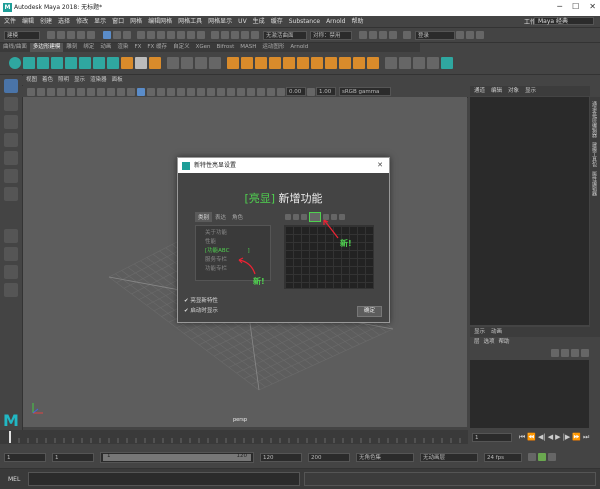  What do you see at coordinates (391, 63) in the screenshot?
I see `uv-editor-icon` at bounding box center [391, 63].